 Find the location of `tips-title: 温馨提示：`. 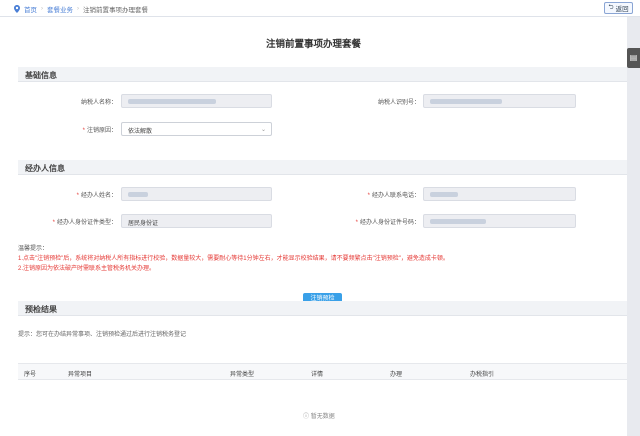

tips-title: 温馨提示： is located at coordinates (33, 249).